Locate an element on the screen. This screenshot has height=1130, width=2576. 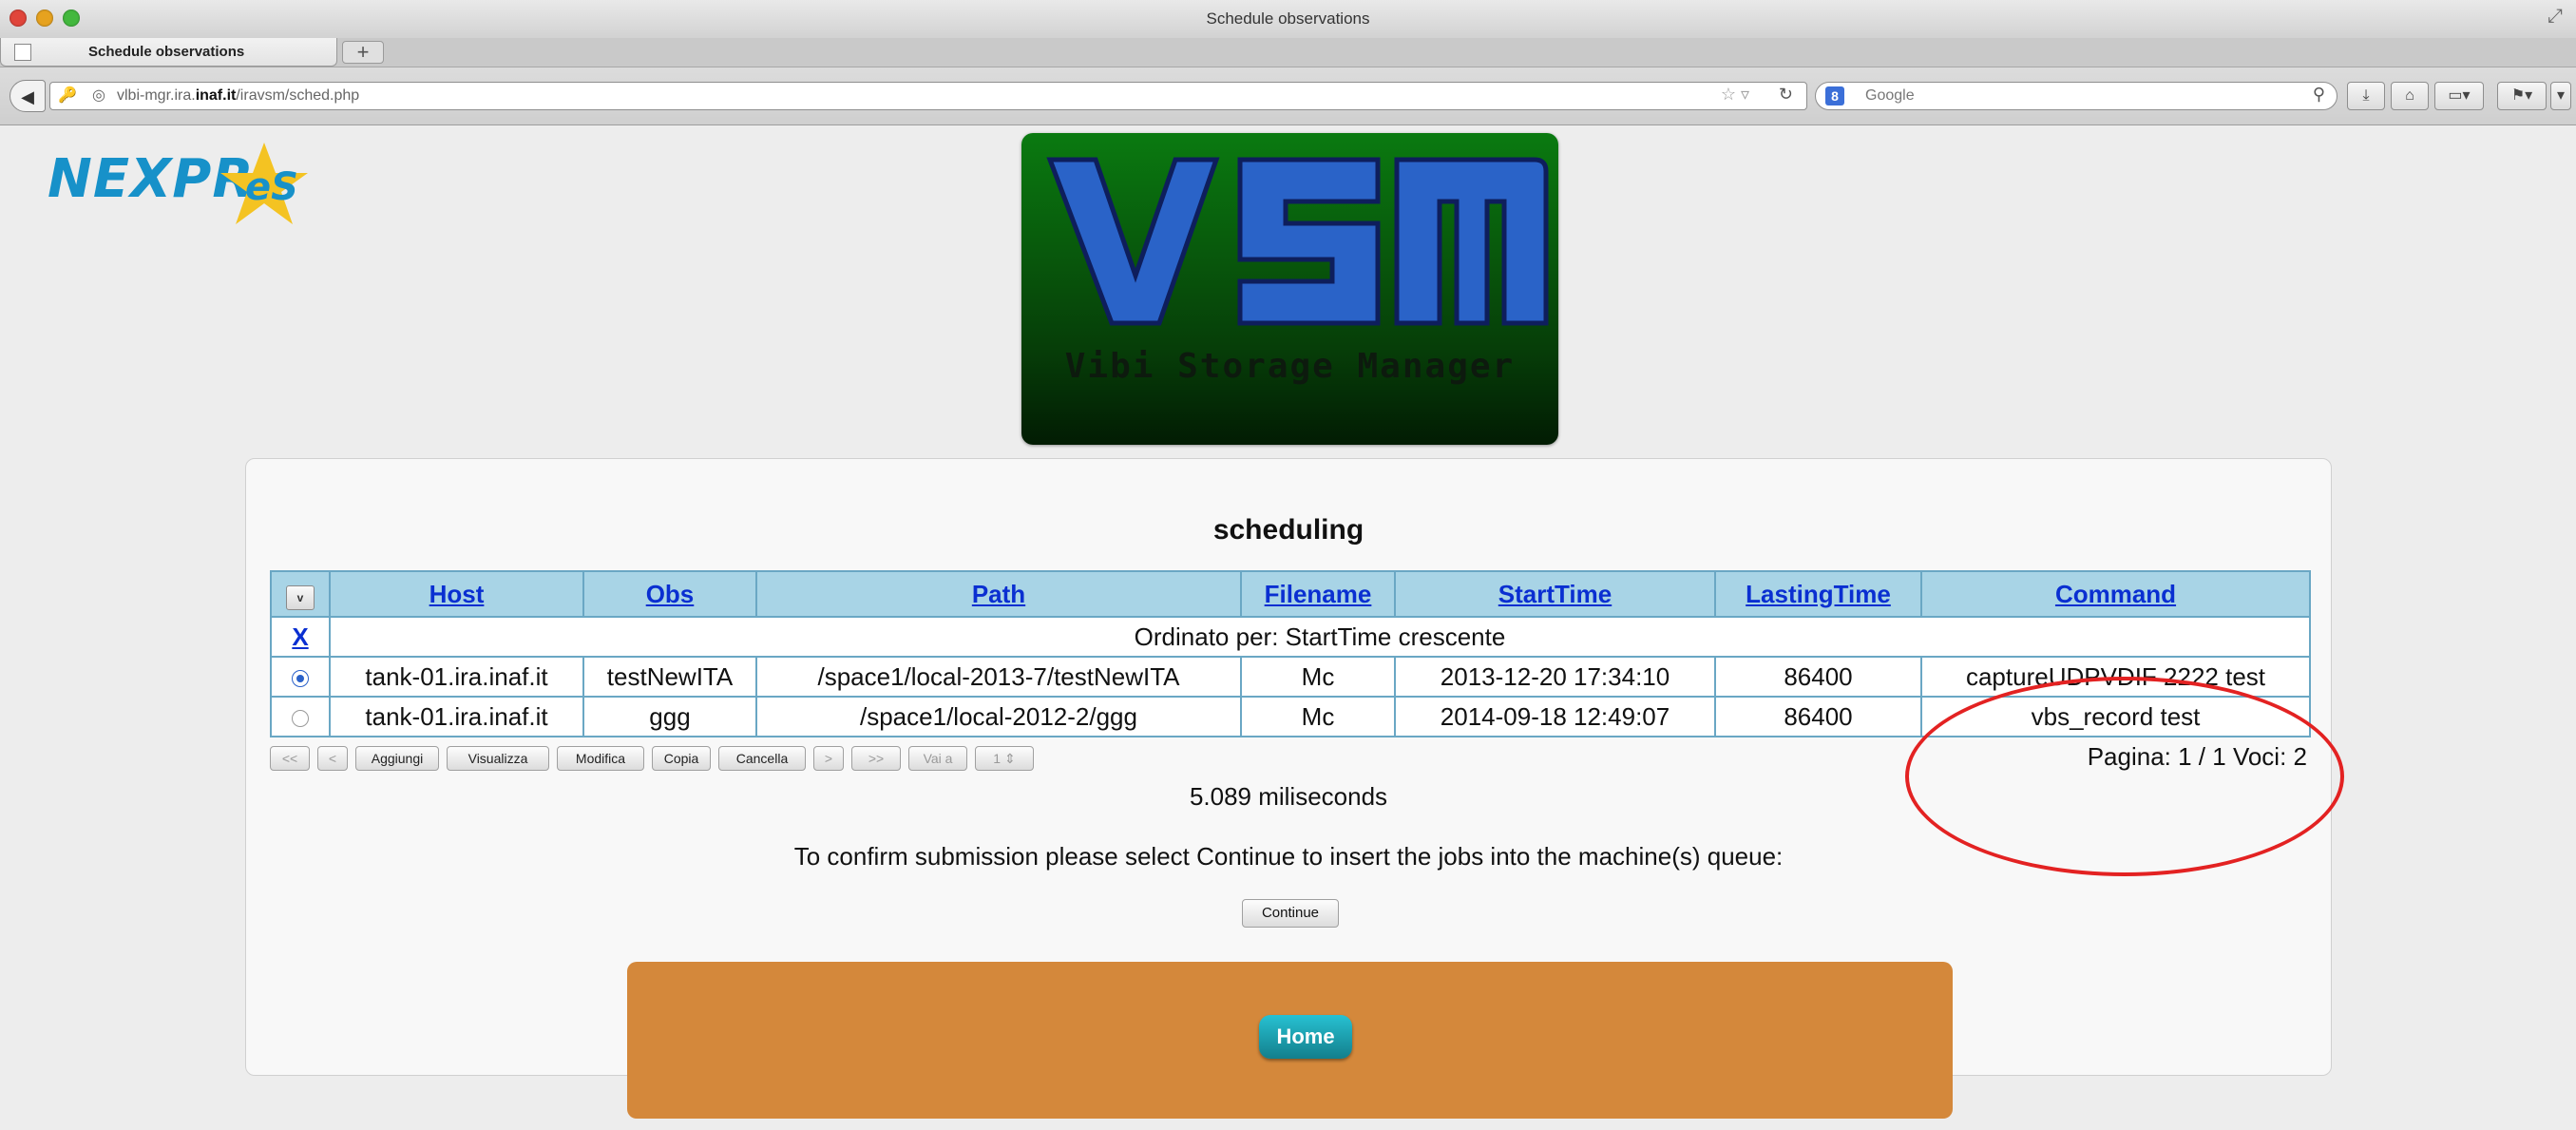
column-header-path: Path is located at coordinates (998, 594).